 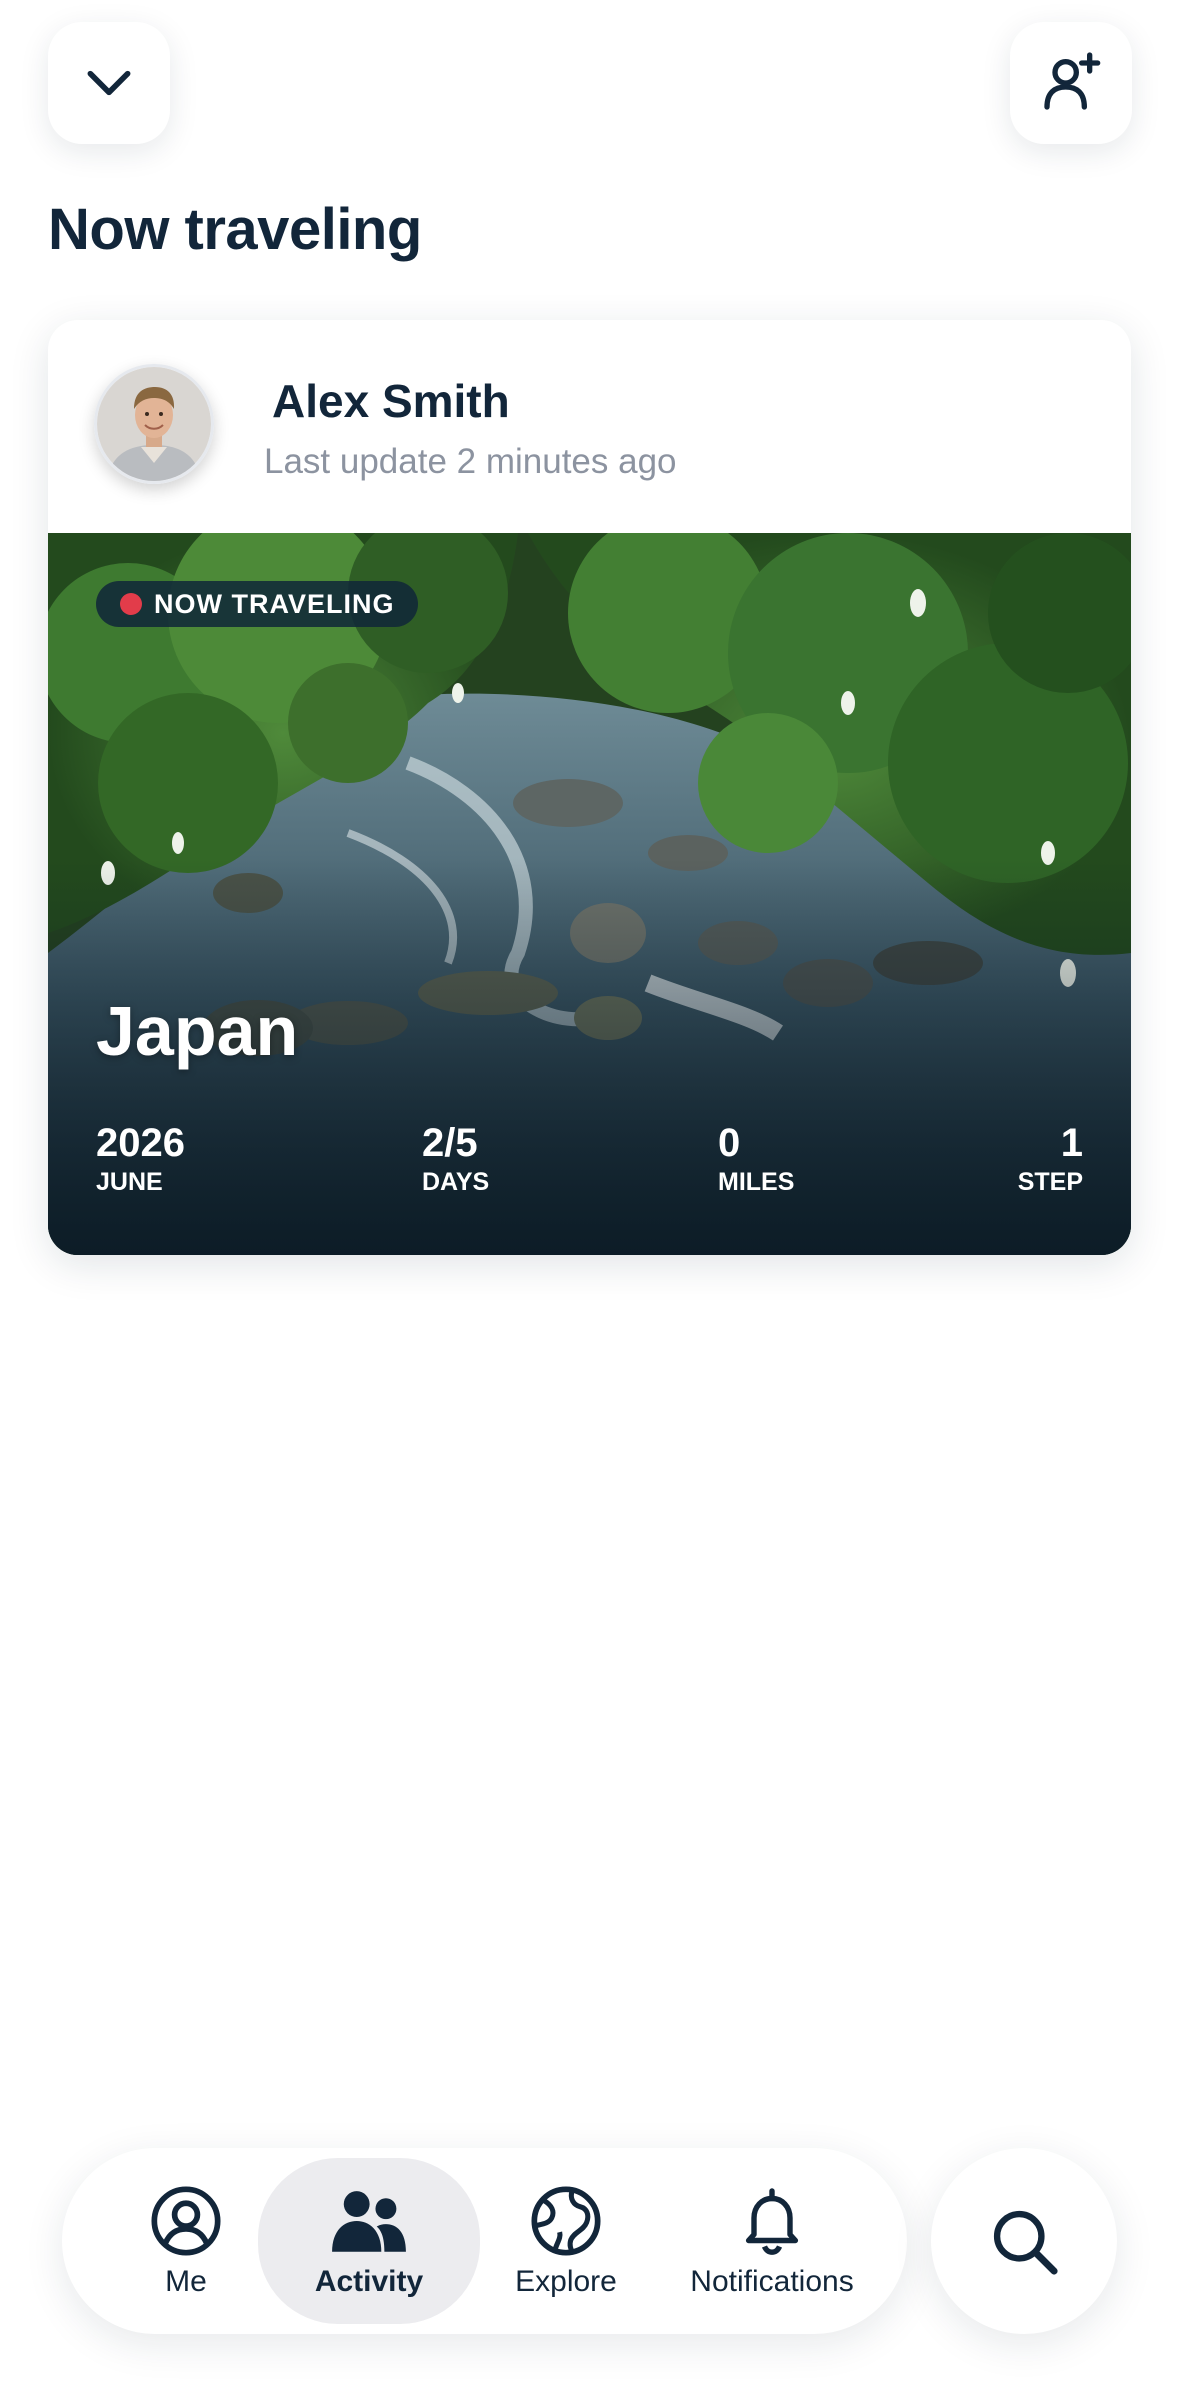 What do you see at coordinates (257, 604) in the screenshot?
I see `now-traveling-badge: NOW TRAVELING` at bounding box center [257, 604].